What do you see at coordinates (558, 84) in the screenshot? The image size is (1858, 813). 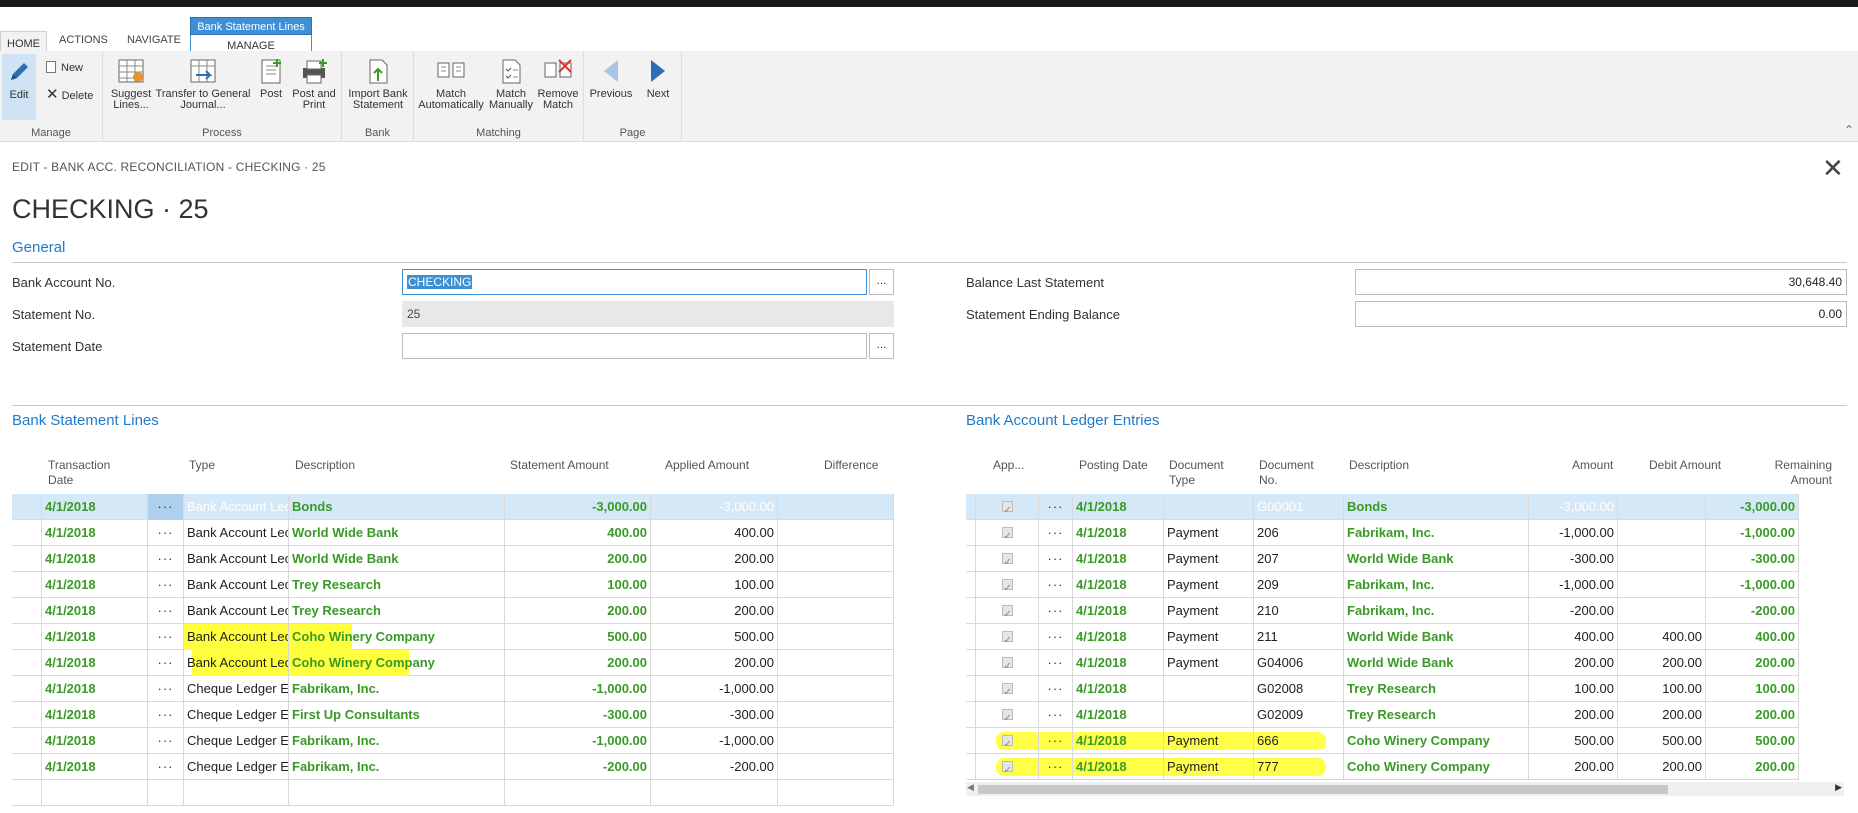 I see `remove-match-button: Remove Match` at bounding box center [558, 84].